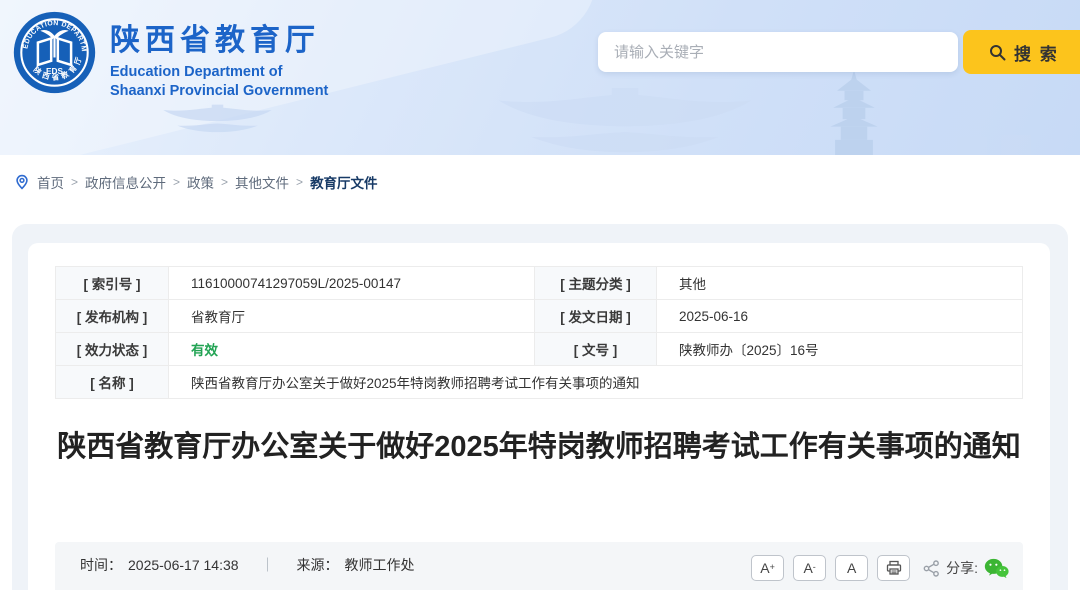  What do you see at coordinates (351, 283) in the screenshot?
I see `index-number-value: 11610000741297059L/2025-00147` at bounding box center [351, 283].